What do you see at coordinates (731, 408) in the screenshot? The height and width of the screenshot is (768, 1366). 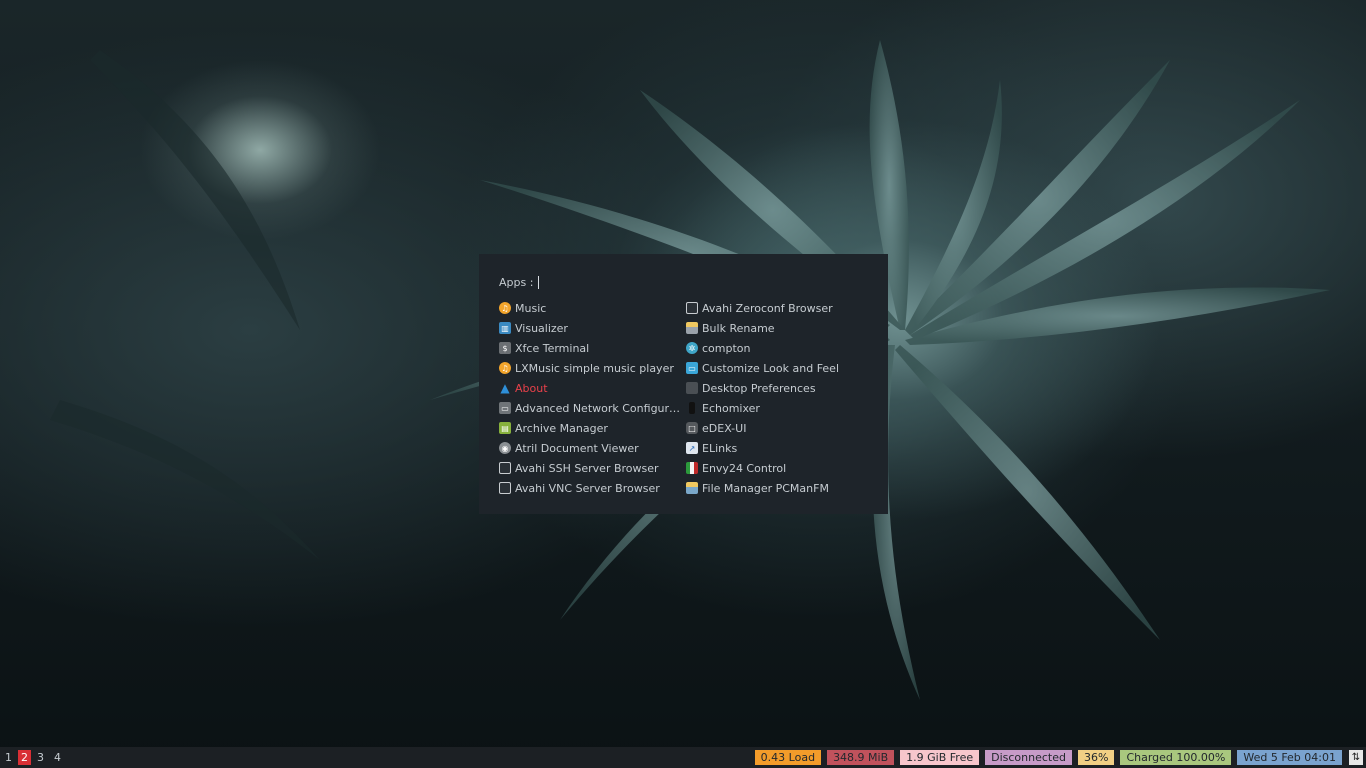 I see `launcher-item-label: Echomixer` at bounding box center [731, 408].